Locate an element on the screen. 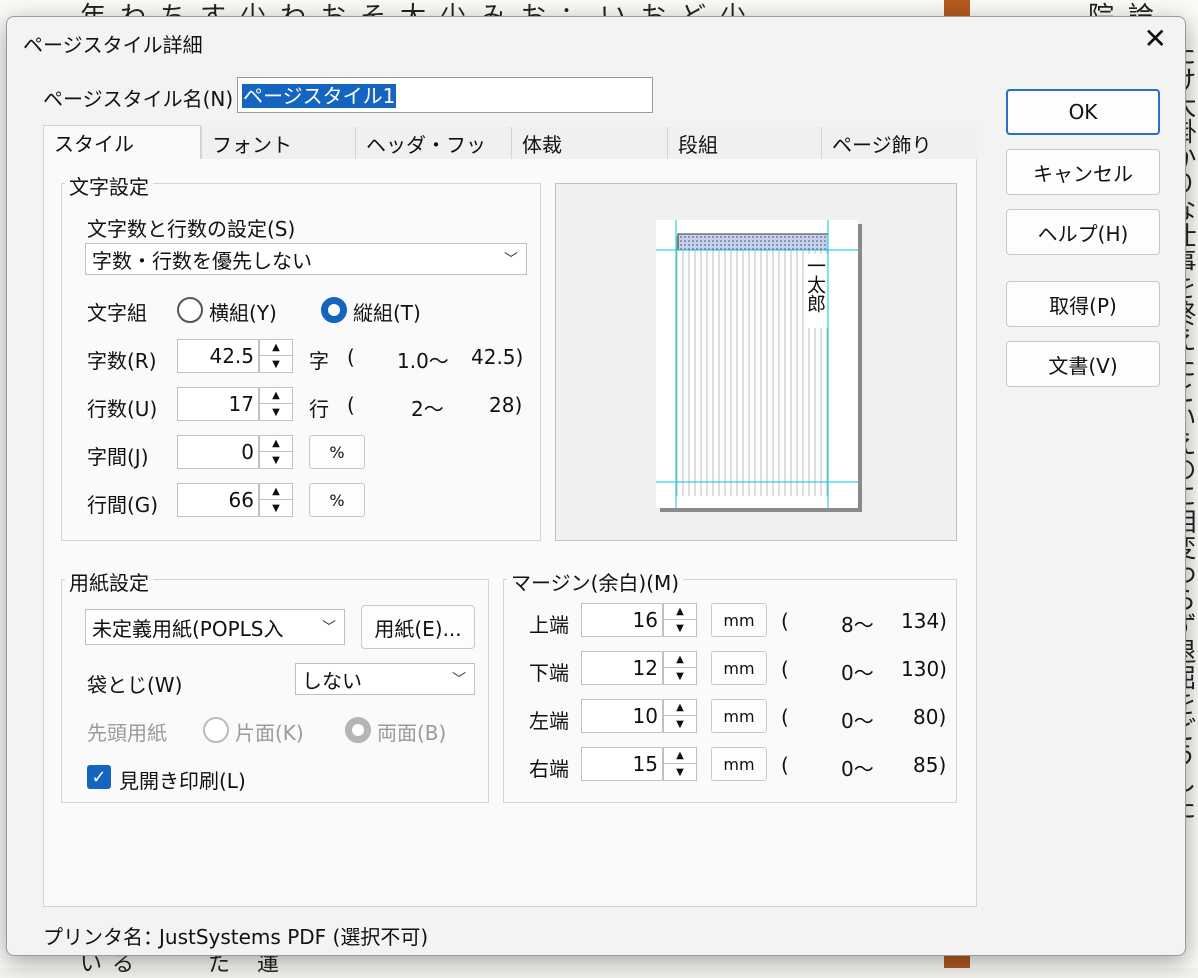 The image size is (1198, 978). char-count-select: 字数・行数を優先しない ﹀ is located at coordinates (306, 259).